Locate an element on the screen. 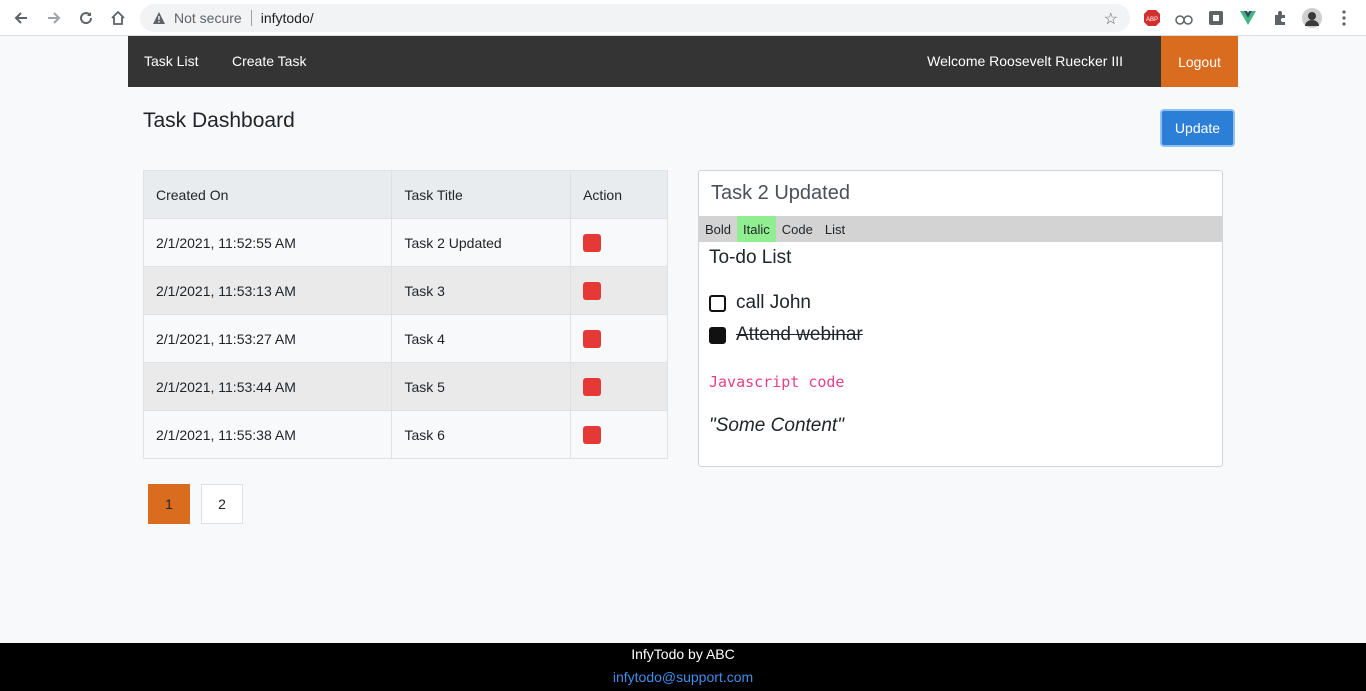  nav-create-task: Create Task is located at coordinates (269, 61).